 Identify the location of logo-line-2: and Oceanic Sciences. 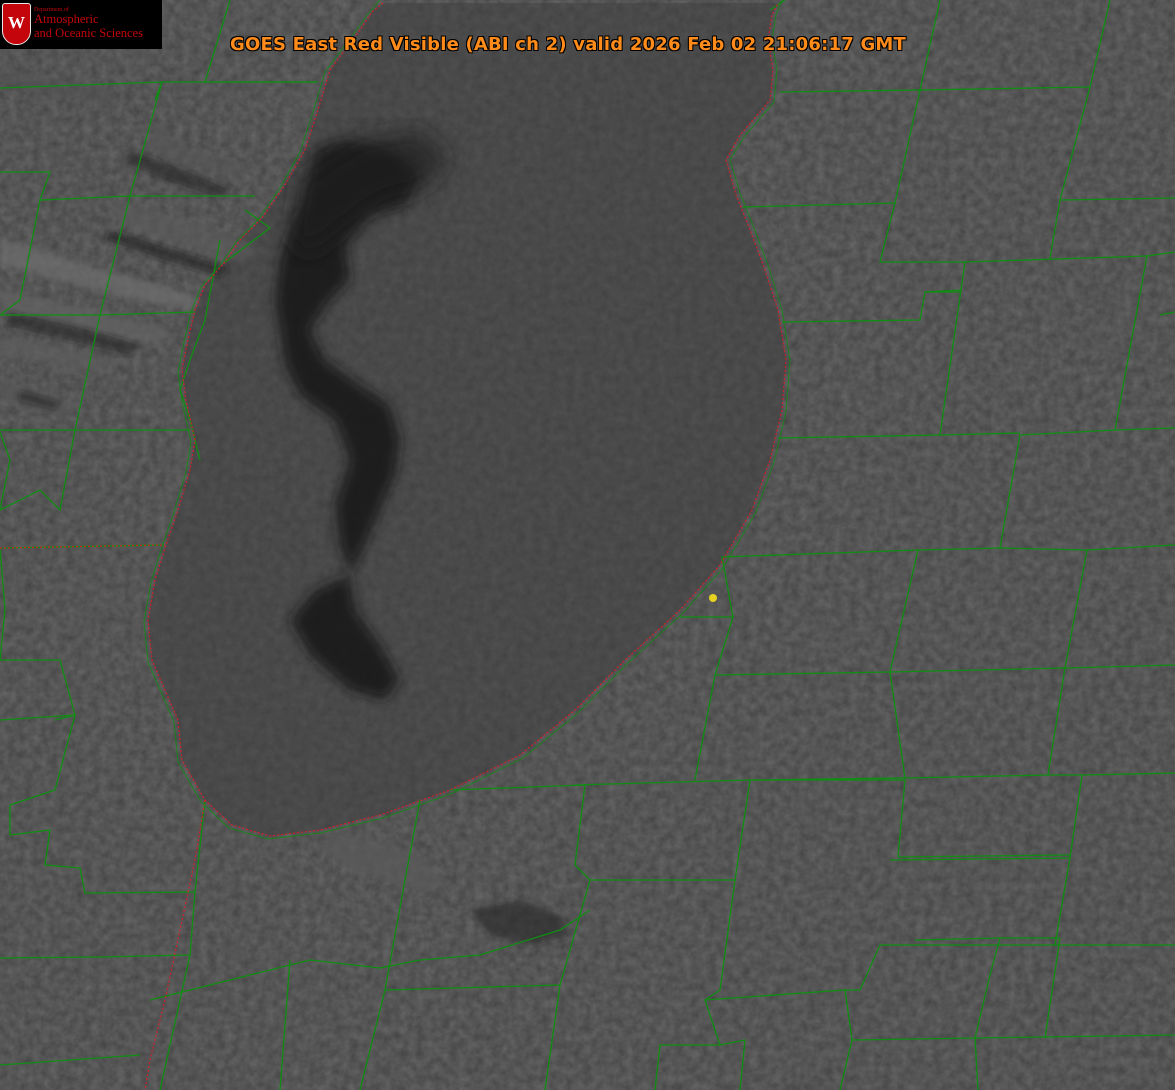
(88, 33).